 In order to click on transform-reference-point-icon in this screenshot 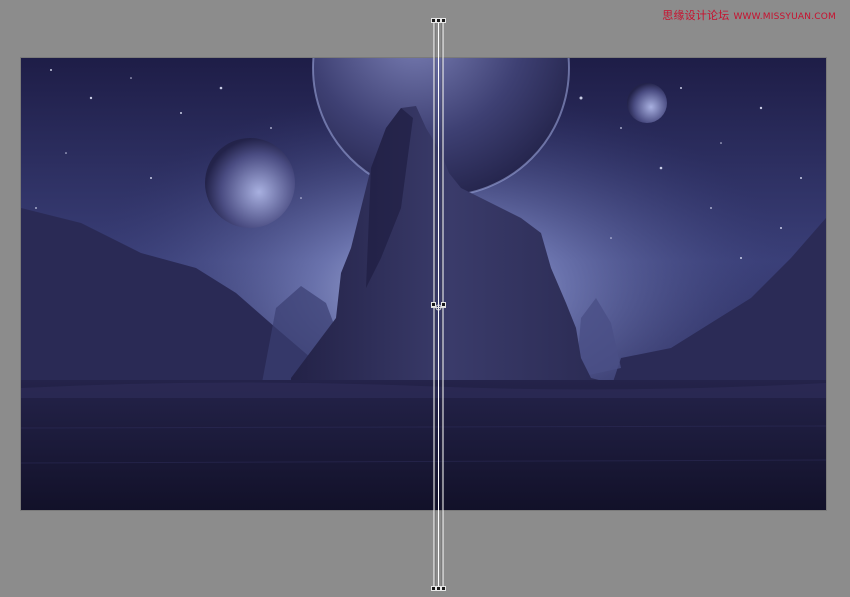, I will do `click(438, 307)`.